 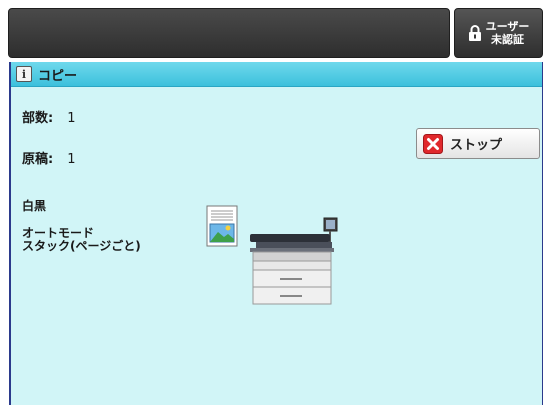 What do you see at coordinates (276, 255) in the screenshot?
I see `copier-machine-illustration` at bounding box center [276, 255].